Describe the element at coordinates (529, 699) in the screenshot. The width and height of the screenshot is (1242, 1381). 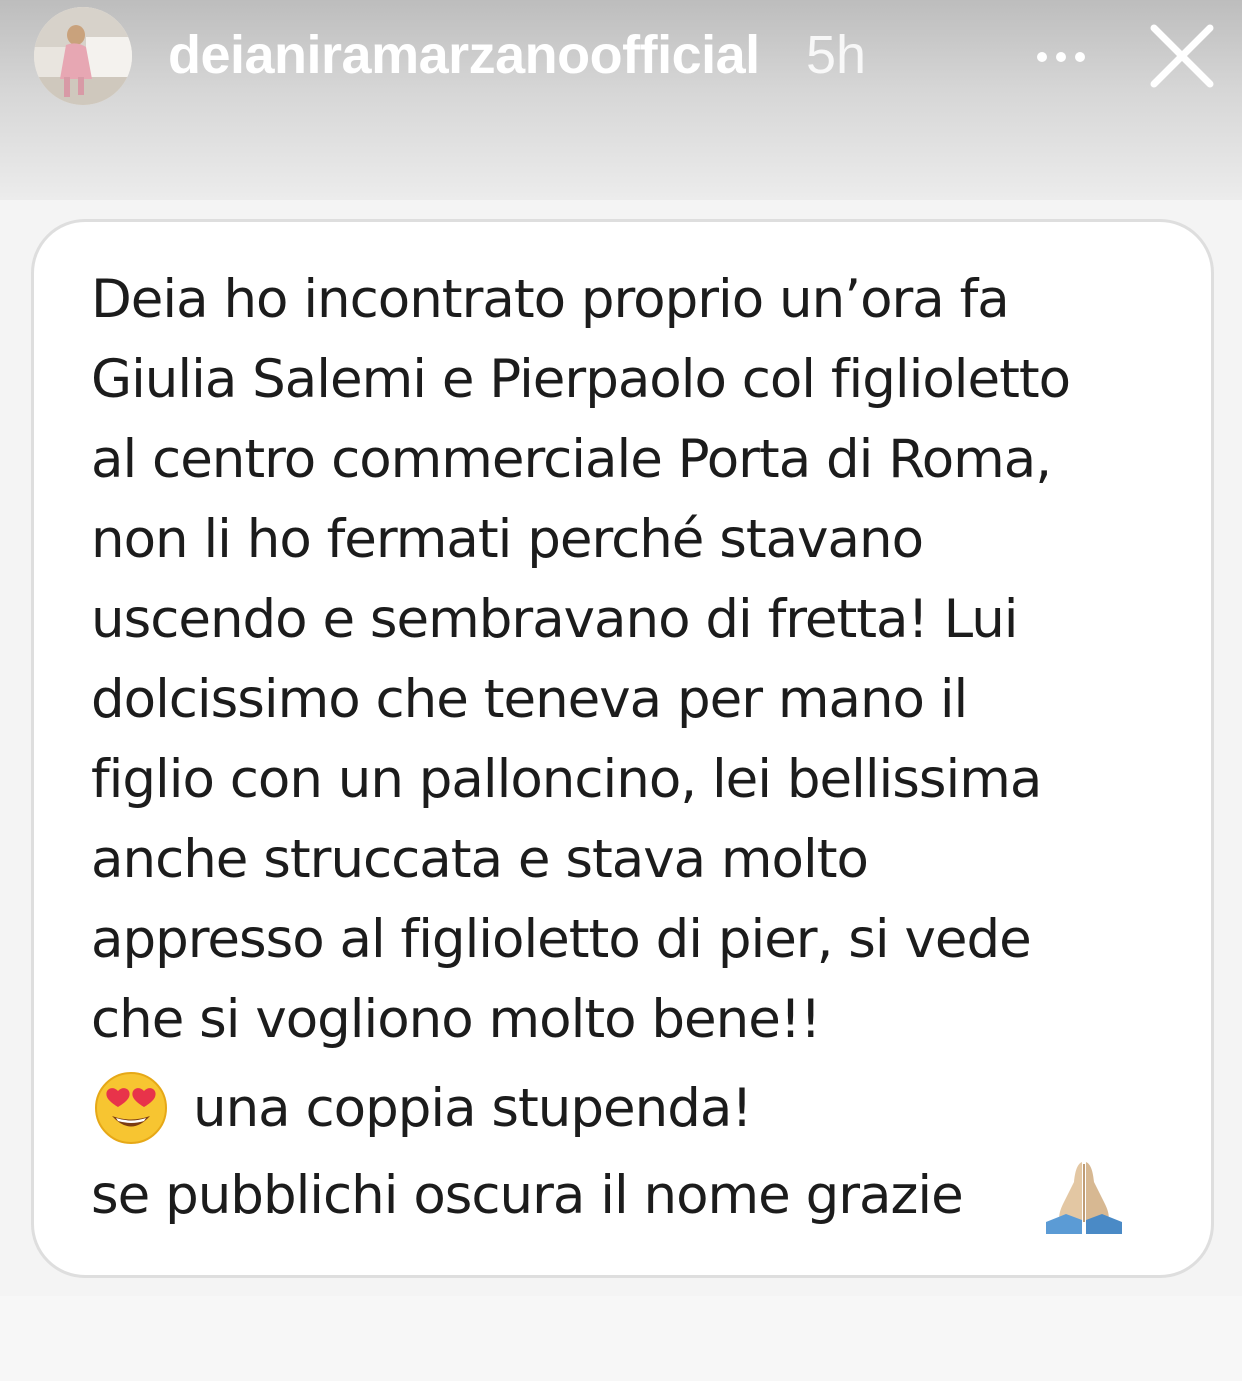
I see `message-line: dolcissimo che teneva per mano il` at that location.